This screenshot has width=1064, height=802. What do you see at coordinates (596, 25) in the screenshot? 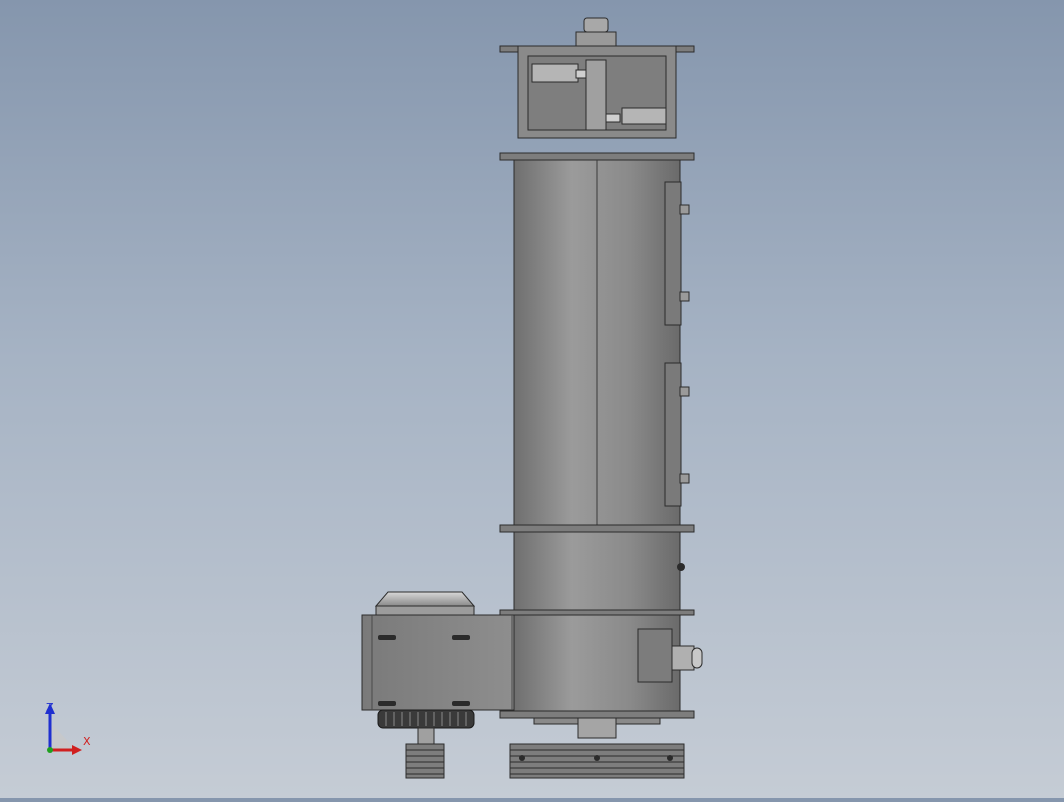
I see `top-bearing` at bounding box center [596, 25].